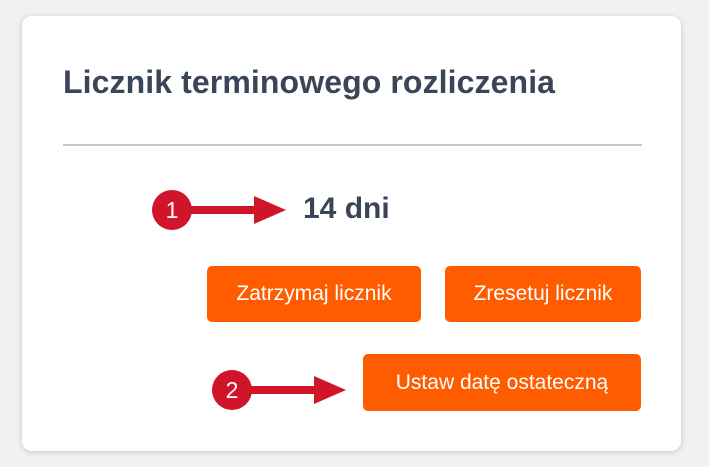  What do you see at coordinates (502, 382) in the screenshot?
I see `set-deadline-button: Ustaw datę ostateczną` at bounding box center [502, 382].